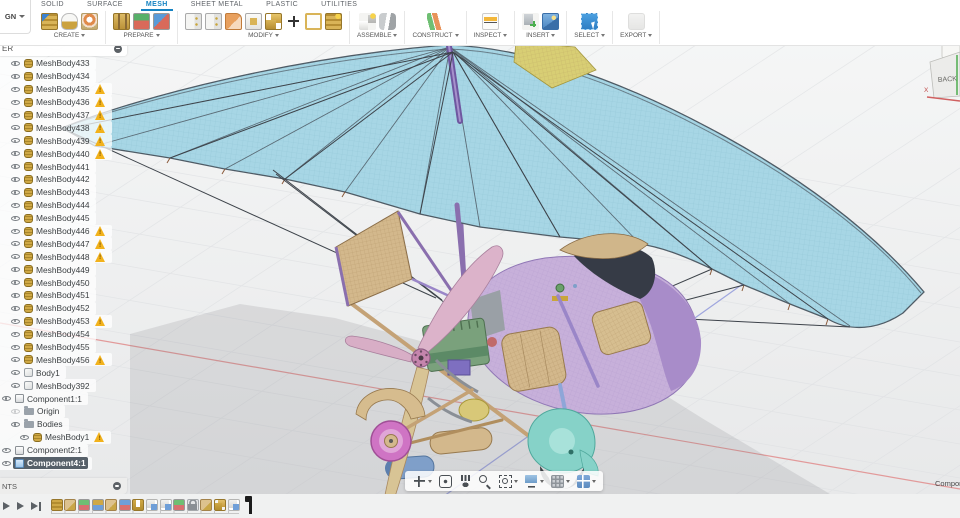 This screenshot has width=960, height=518. What do you see at coordinates (48, 76) in the screenshot?
I see `browser-item: MeshBody434` at bounding box center [48, 76].